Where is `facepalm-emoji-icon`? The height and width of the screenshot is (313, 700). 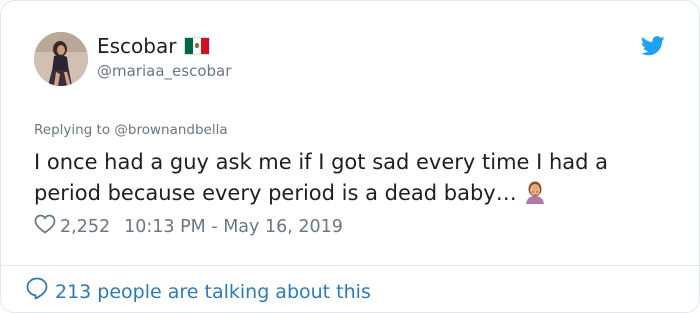
facepalm-emoji-icon is located at coordinates (535, 196).